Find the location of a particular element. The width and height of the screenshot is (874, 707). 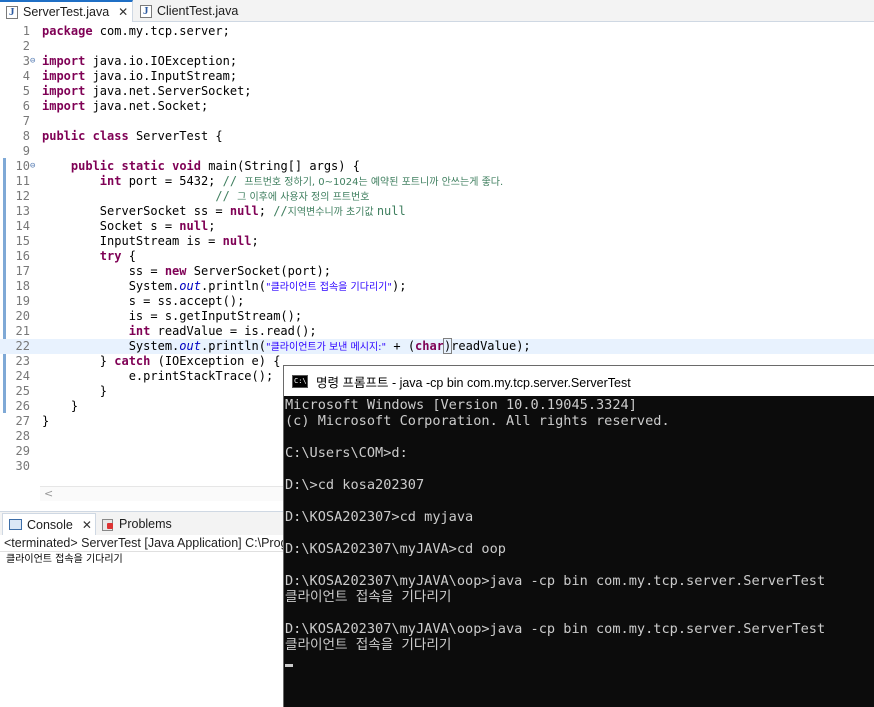

line-number: 28 is located at coordinates (22, 436).